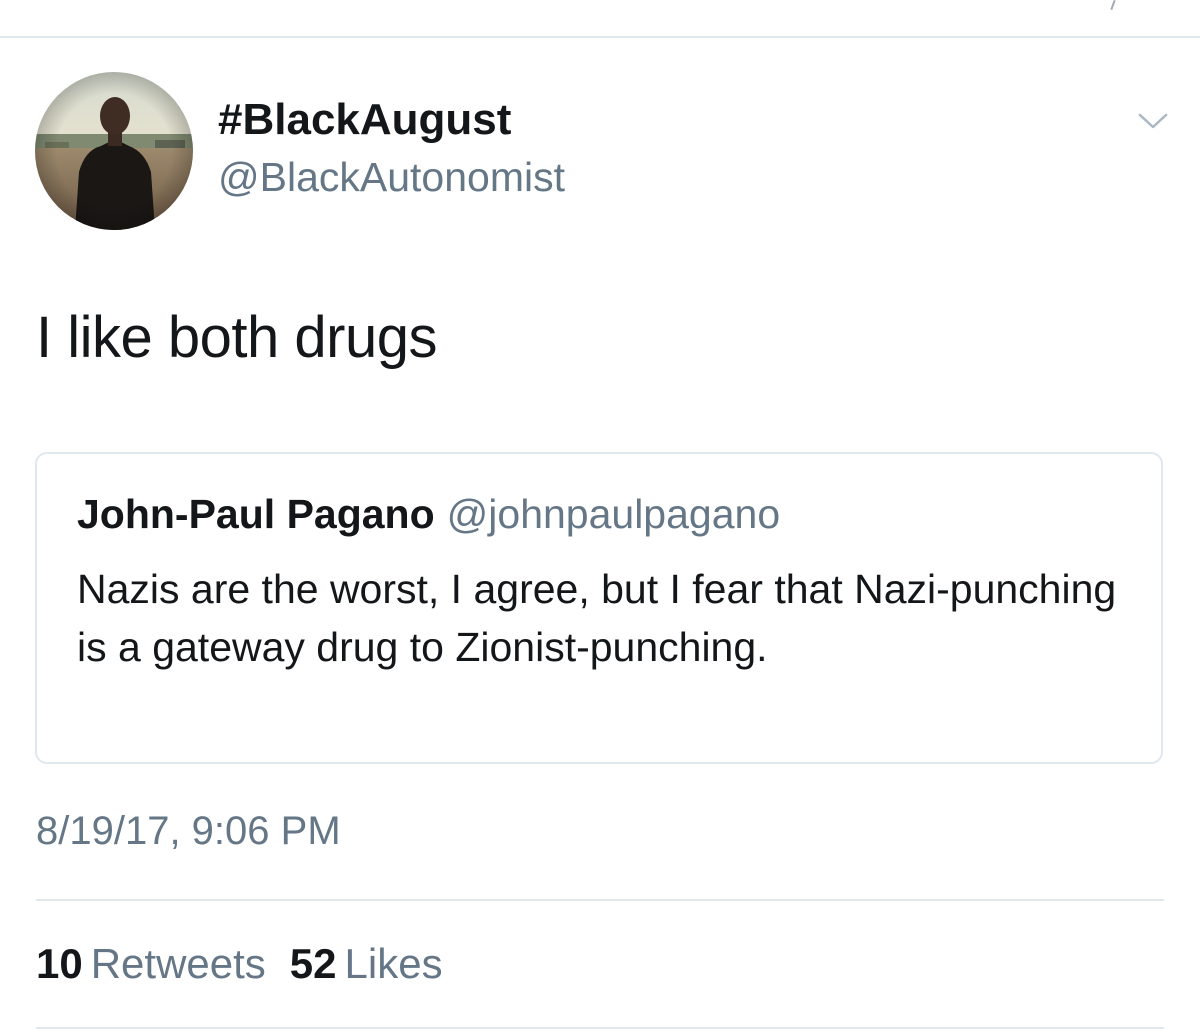 This screenshot has width=1200, height=1031. I want to click on tweet-timestamp: 8/19/17, 9:06 PM, so click(188, 831).